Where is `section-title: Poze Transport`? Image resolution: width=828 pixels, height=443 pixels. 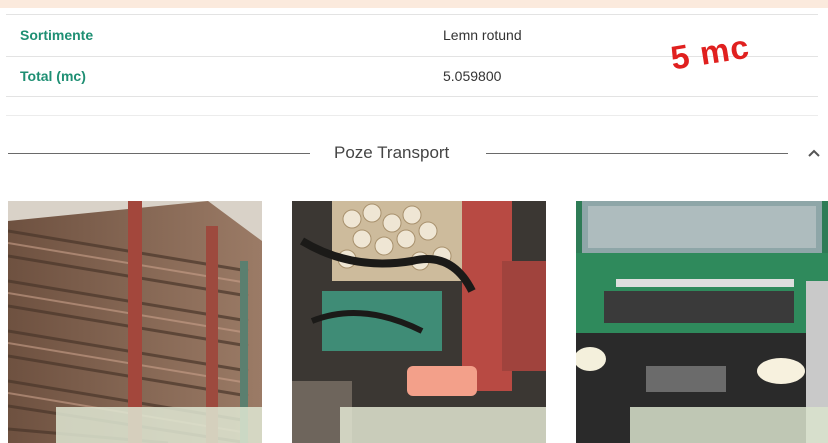
section-title: Poze Transport is located at coordinates (392, 152).